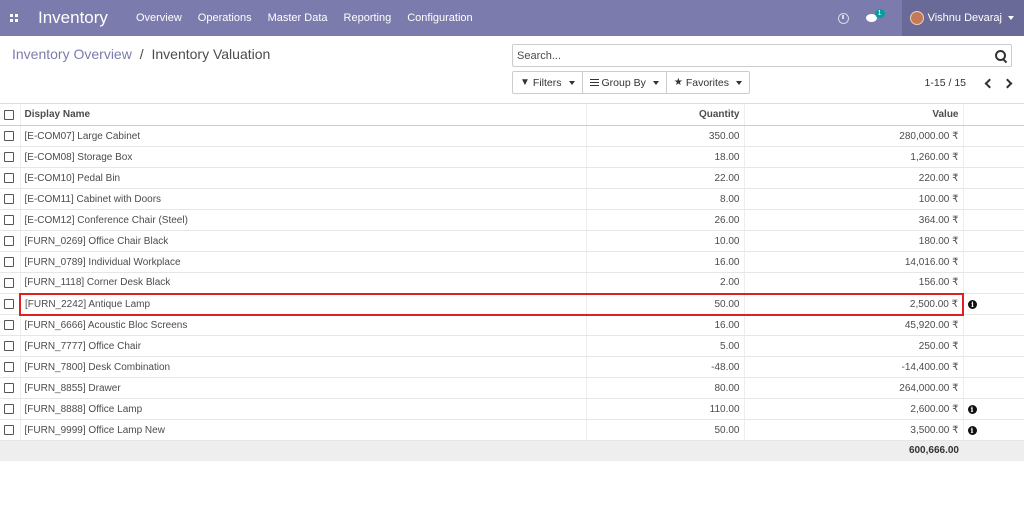  What do you see at coordinates (302, 346) in the screenshot?
I see `product-name: [FURN_7777] Office Chair` at bounding box center [302, 346].